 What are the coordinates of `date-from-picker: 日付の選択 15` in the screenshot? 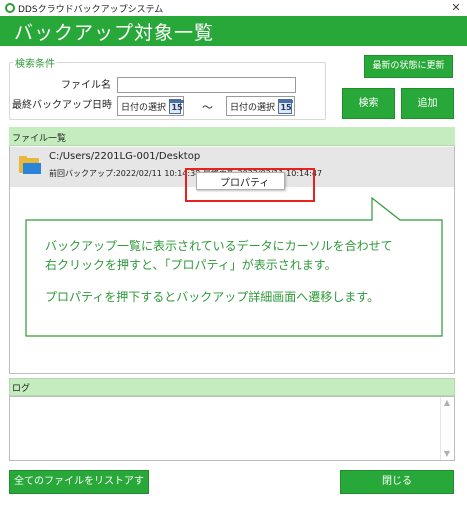 It's located at (151, 106).